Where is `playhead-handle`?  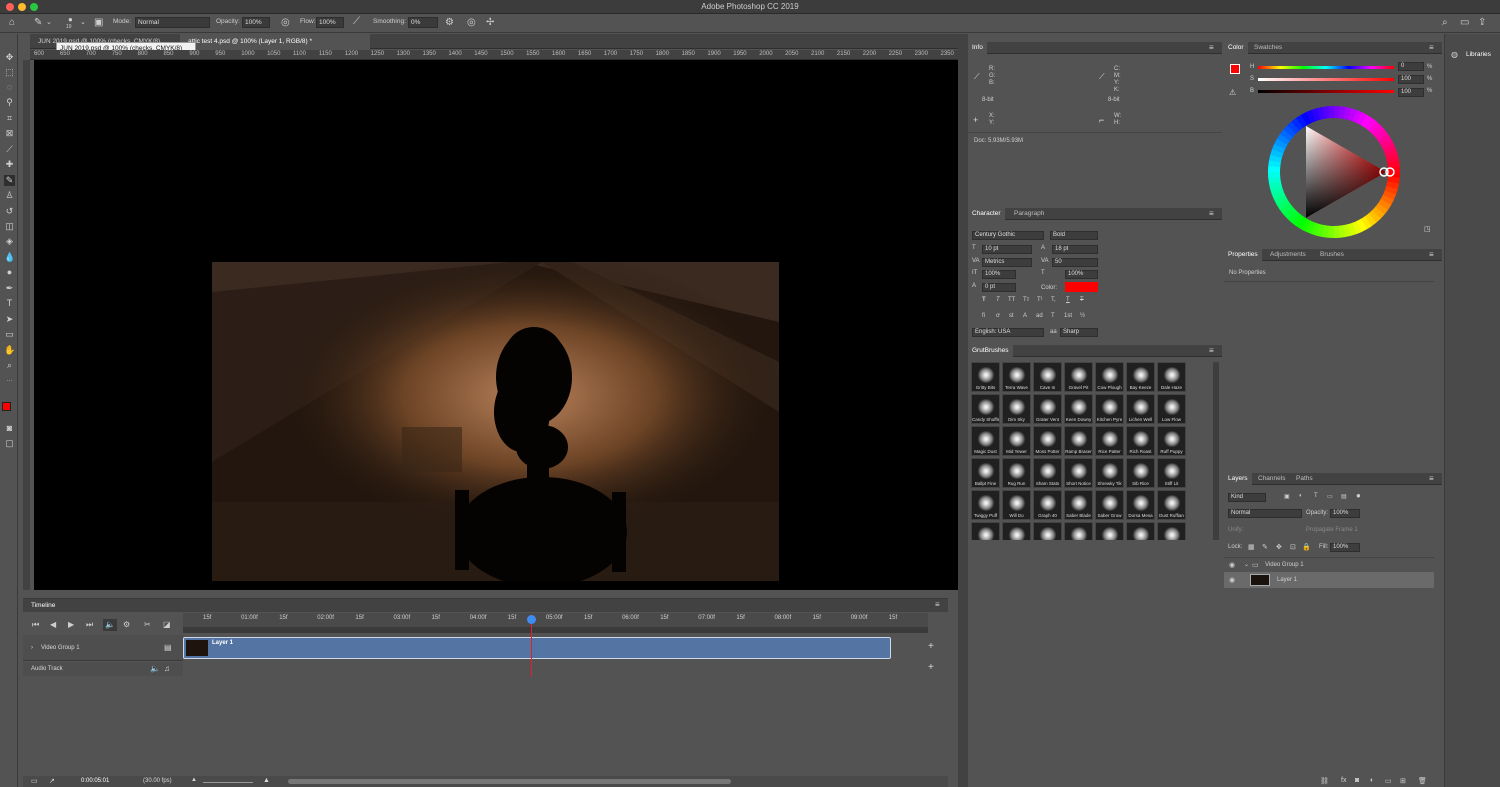
playhead-handle is located at coordinates (531, 619).